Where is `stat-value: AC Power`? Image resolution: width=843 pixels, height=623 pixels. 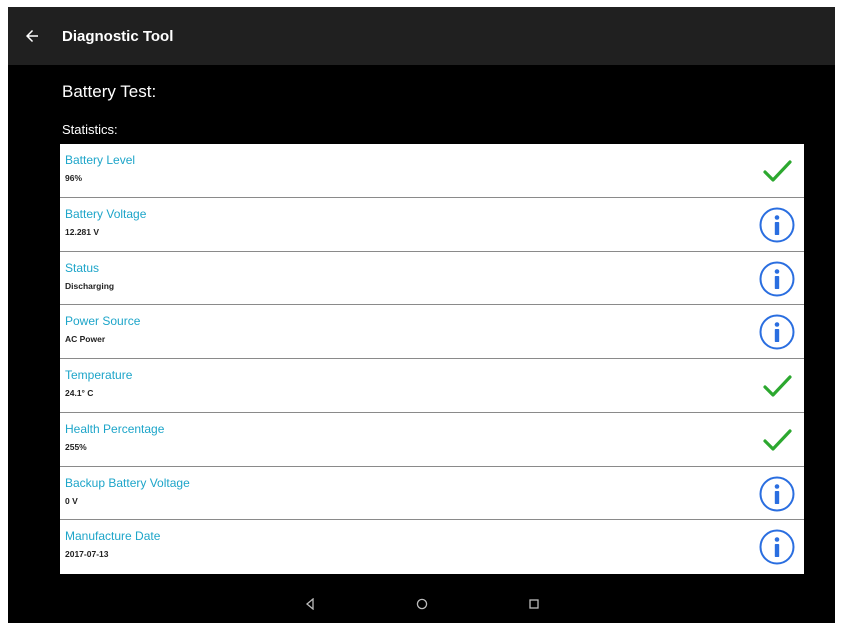
stat-value: AC Power is located at coordinates (85, 339).